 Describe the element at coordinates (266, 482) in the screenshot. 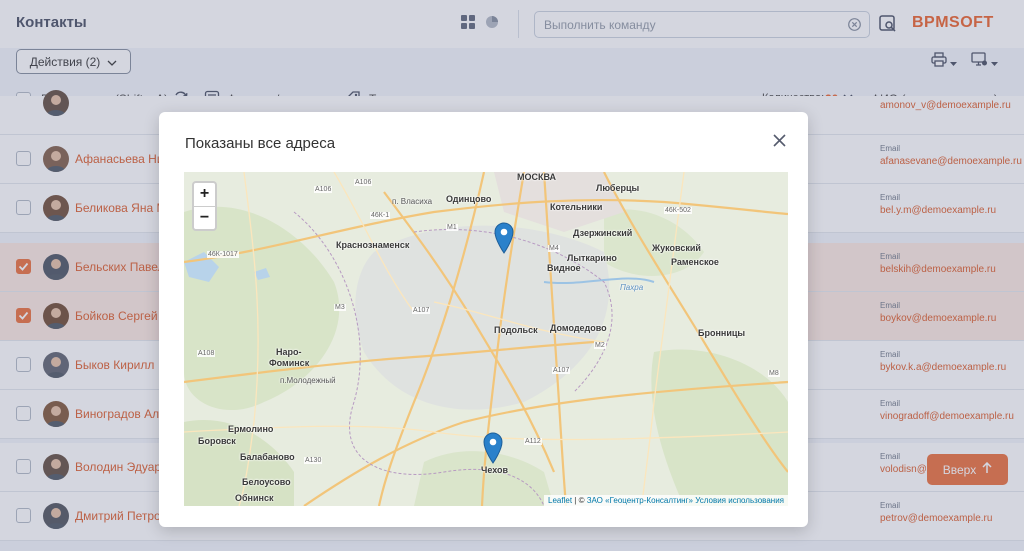

I see `map-label-belousovo: Белоусово` at that location.